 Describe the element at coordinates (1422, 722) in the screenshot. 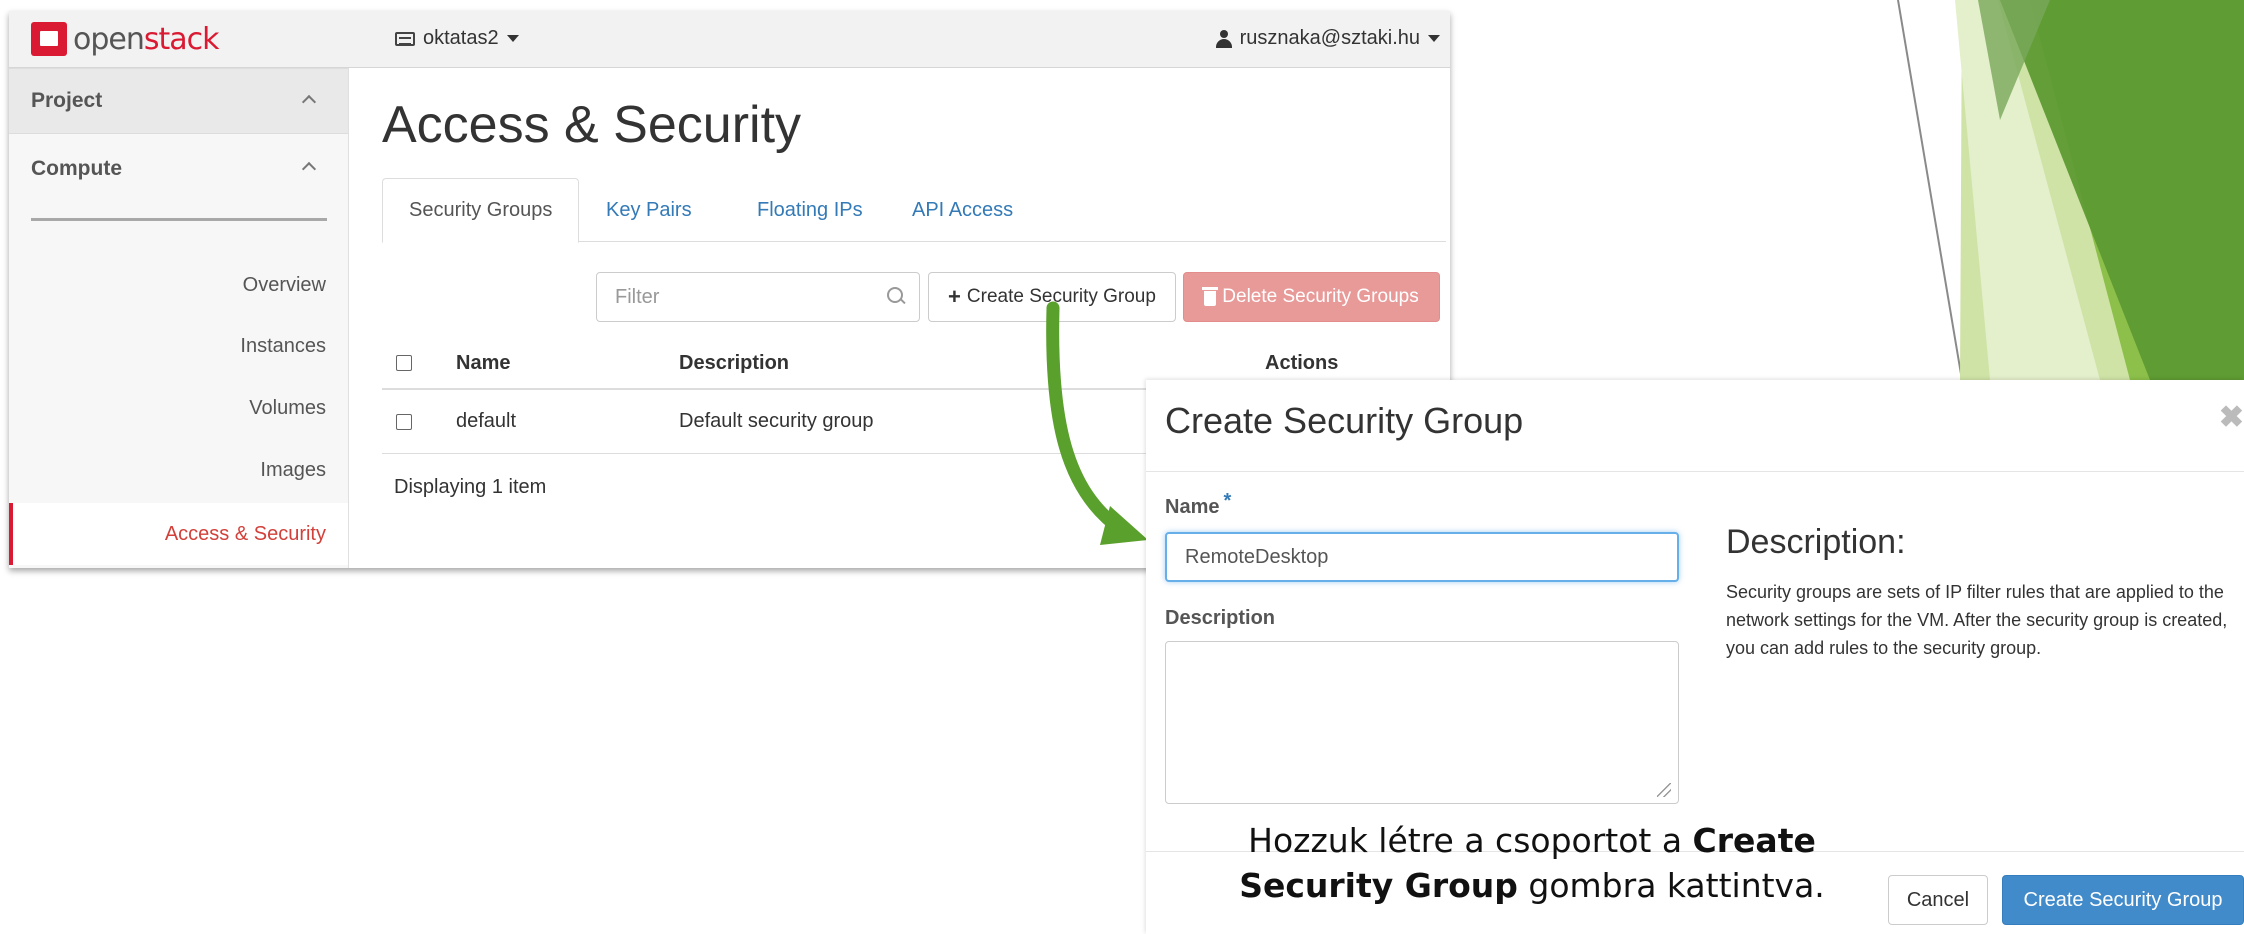

I see `description-field` at that location.